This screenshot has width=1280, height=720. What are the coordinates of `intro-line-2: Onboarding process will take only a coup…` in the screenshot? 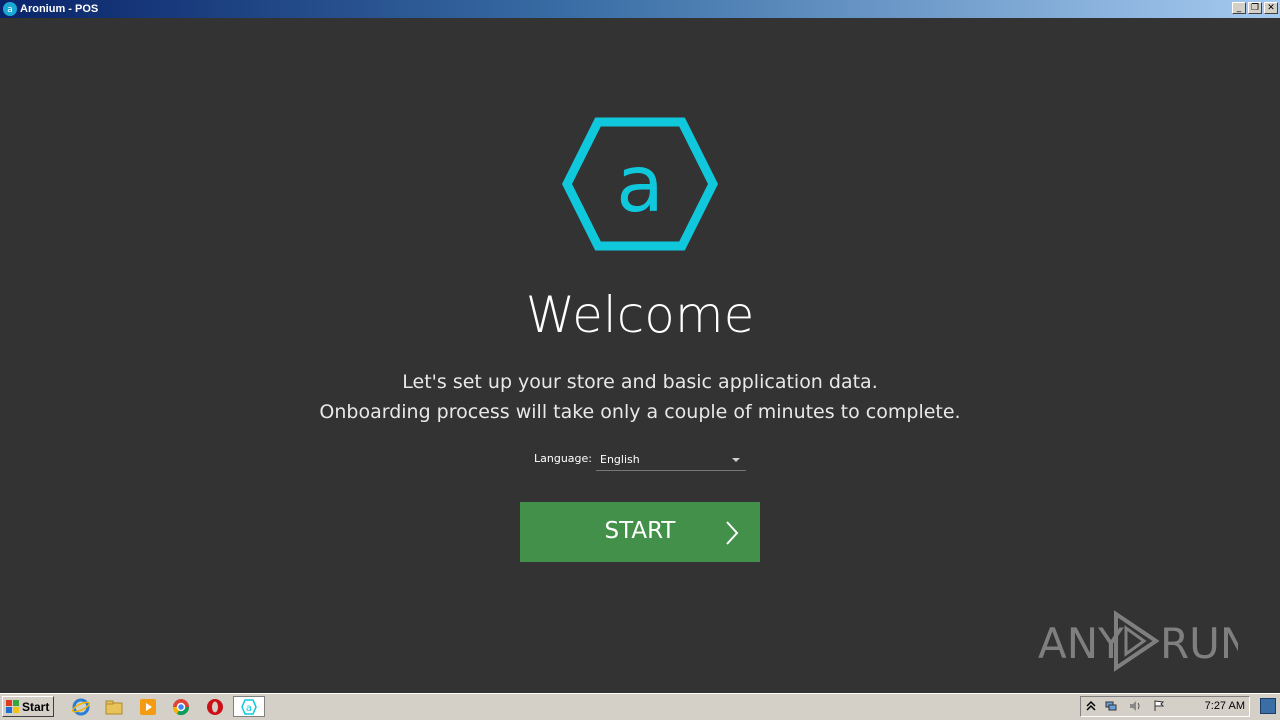 It's located at (640, 412).